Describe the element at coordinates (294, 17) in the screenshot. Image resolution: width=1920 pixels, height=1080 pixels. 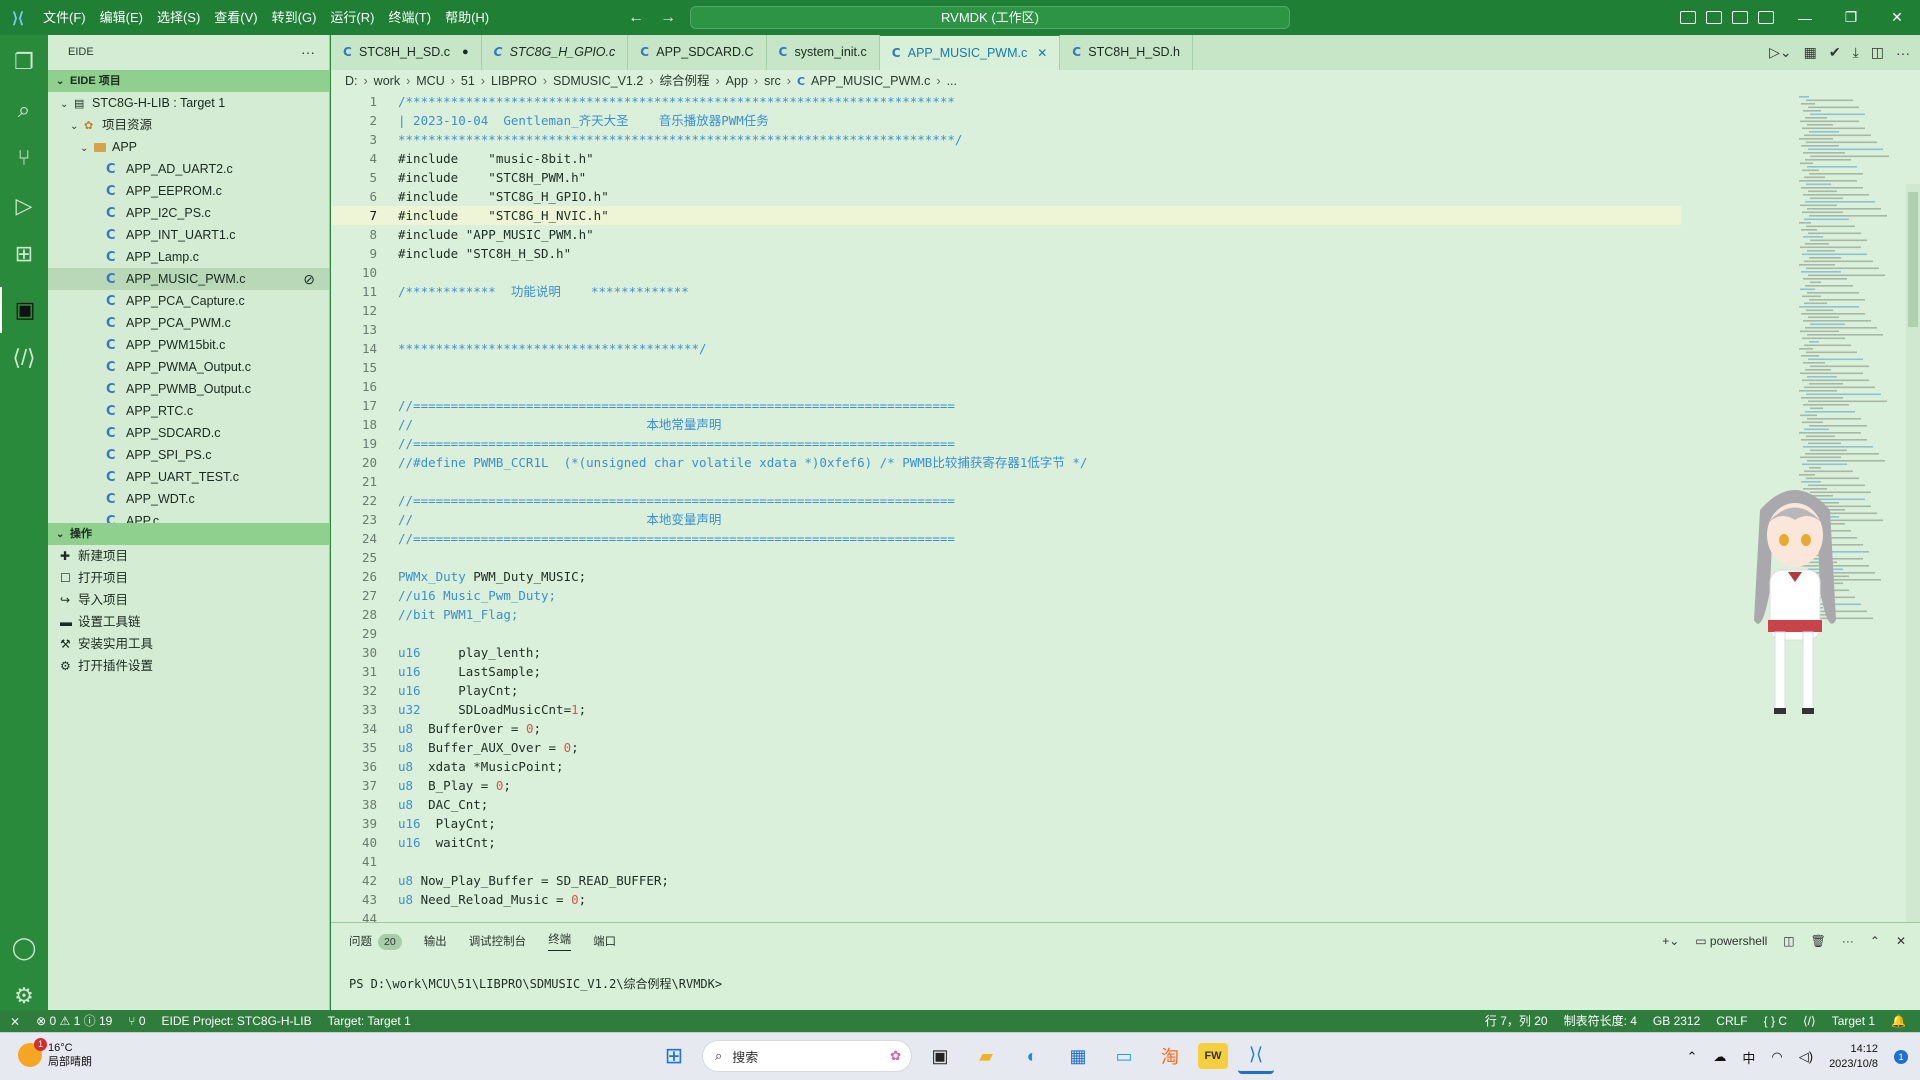
I see `menu-go: 转到(G)` at that location.